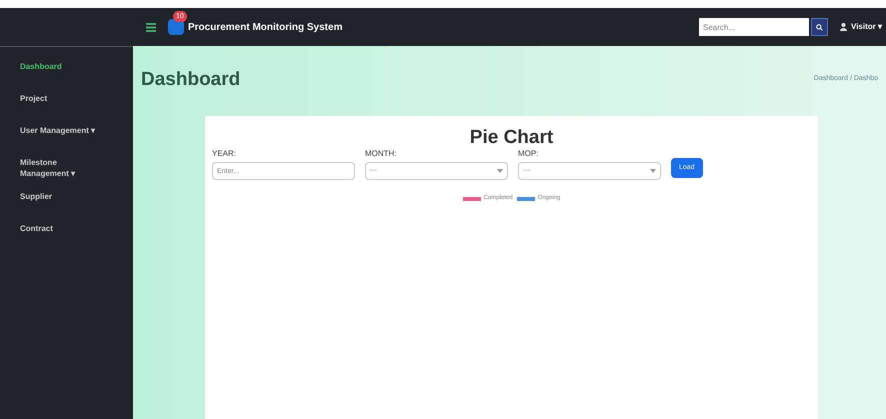  I want to click on search-icon, so click(820, 27).